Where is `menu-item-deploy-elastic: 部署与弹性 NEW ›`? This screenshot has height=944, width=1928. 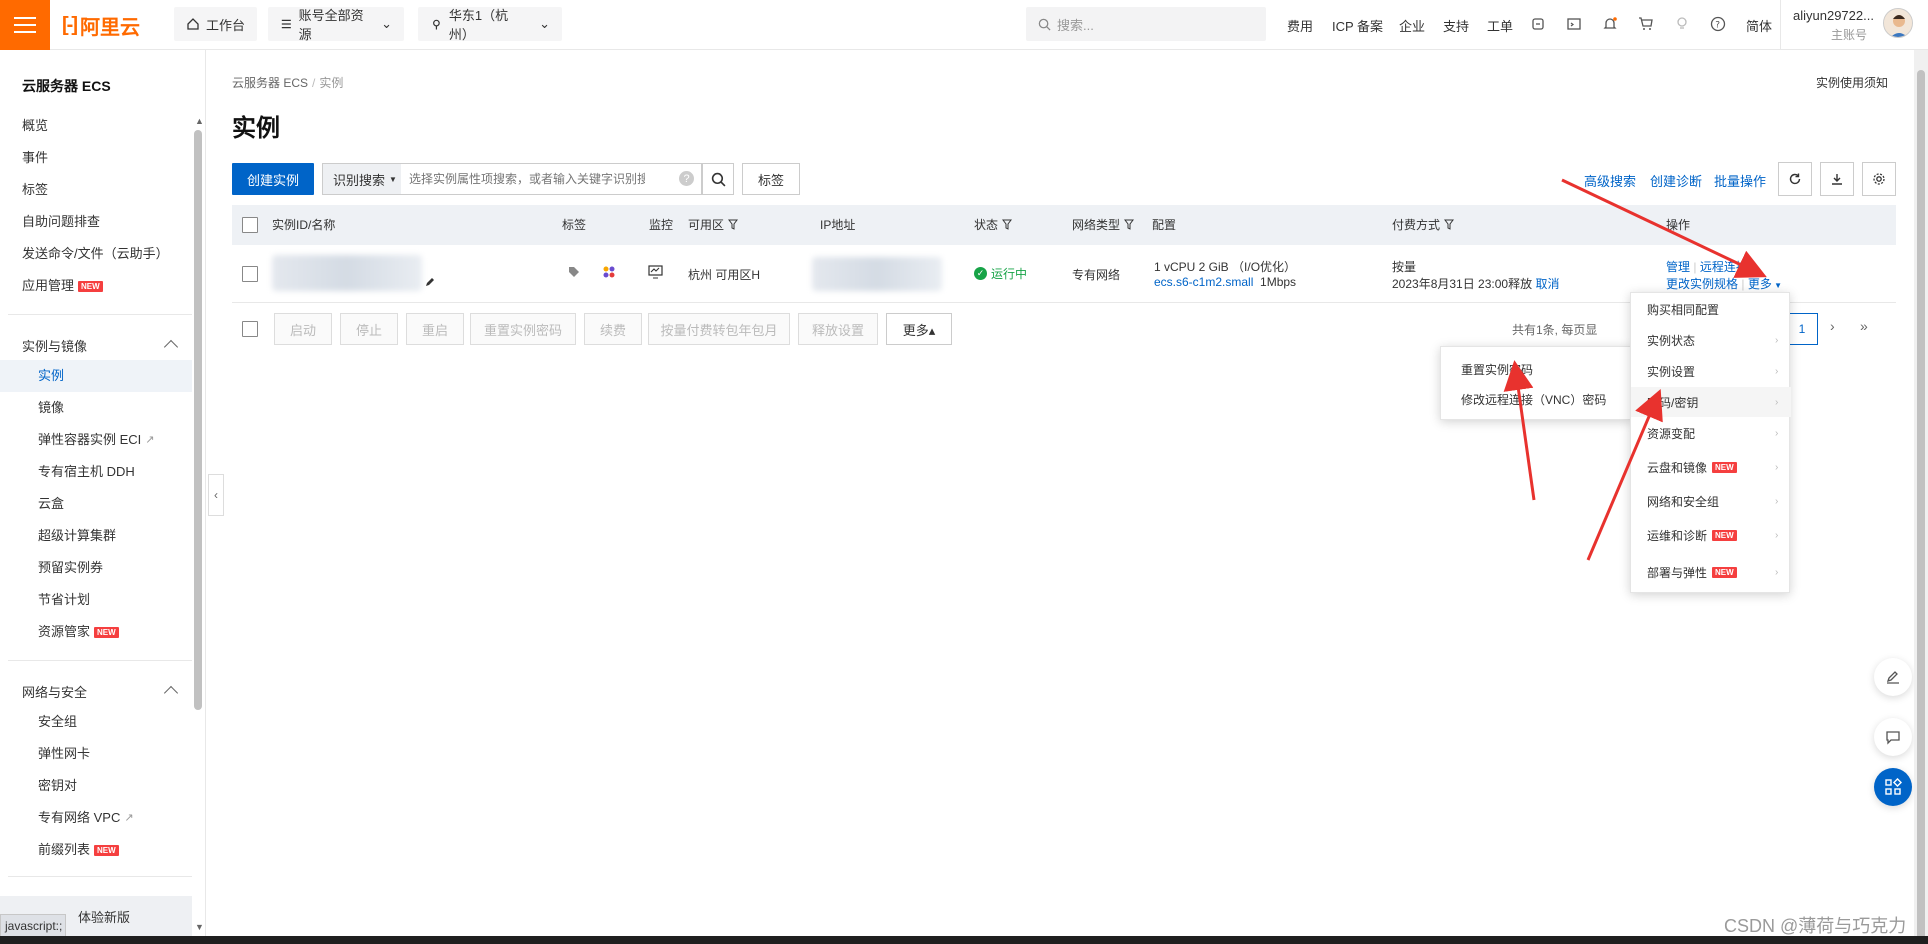
menu-item-deploy-elastic: 部署与弹性 NEW › is located at coordinates (1711, 572).